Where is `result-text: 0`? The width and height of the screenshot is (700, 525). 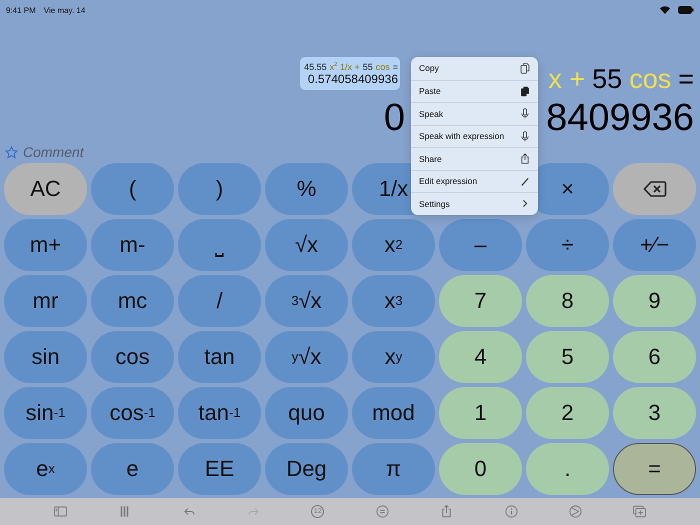 result-text: 0 is located at coordinates (395, 118).